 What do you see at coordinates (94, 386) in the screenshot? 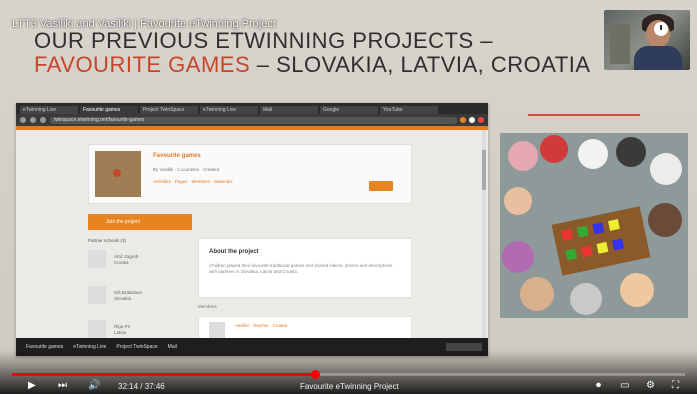
I see `volume-icon: 🔊` at bounding box center [94, 386].